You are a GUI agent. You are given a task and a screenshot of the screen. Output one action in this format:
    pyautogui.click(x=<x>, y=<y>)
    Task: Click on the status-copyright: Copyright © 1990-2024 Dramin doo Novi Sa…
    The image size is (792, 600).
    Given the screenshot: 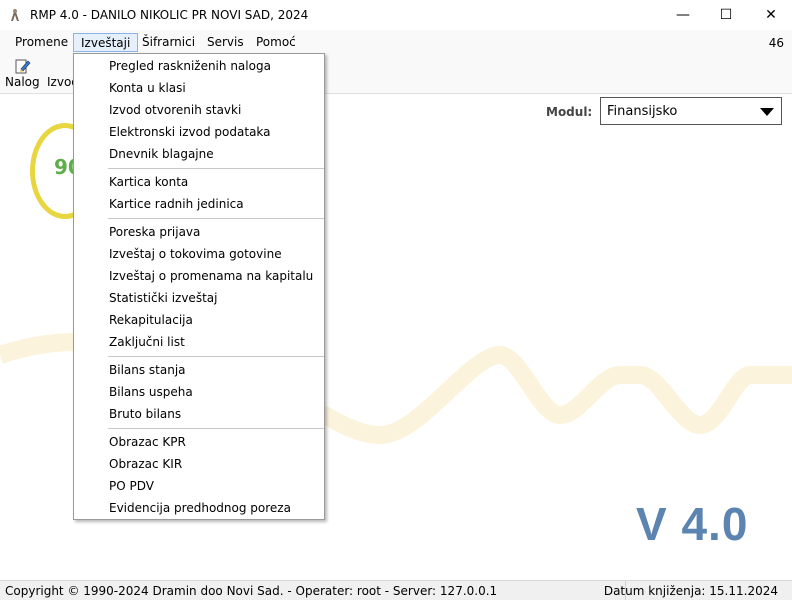 What is the action you would take?
    pyautogui.click(x=251, y=591)
    